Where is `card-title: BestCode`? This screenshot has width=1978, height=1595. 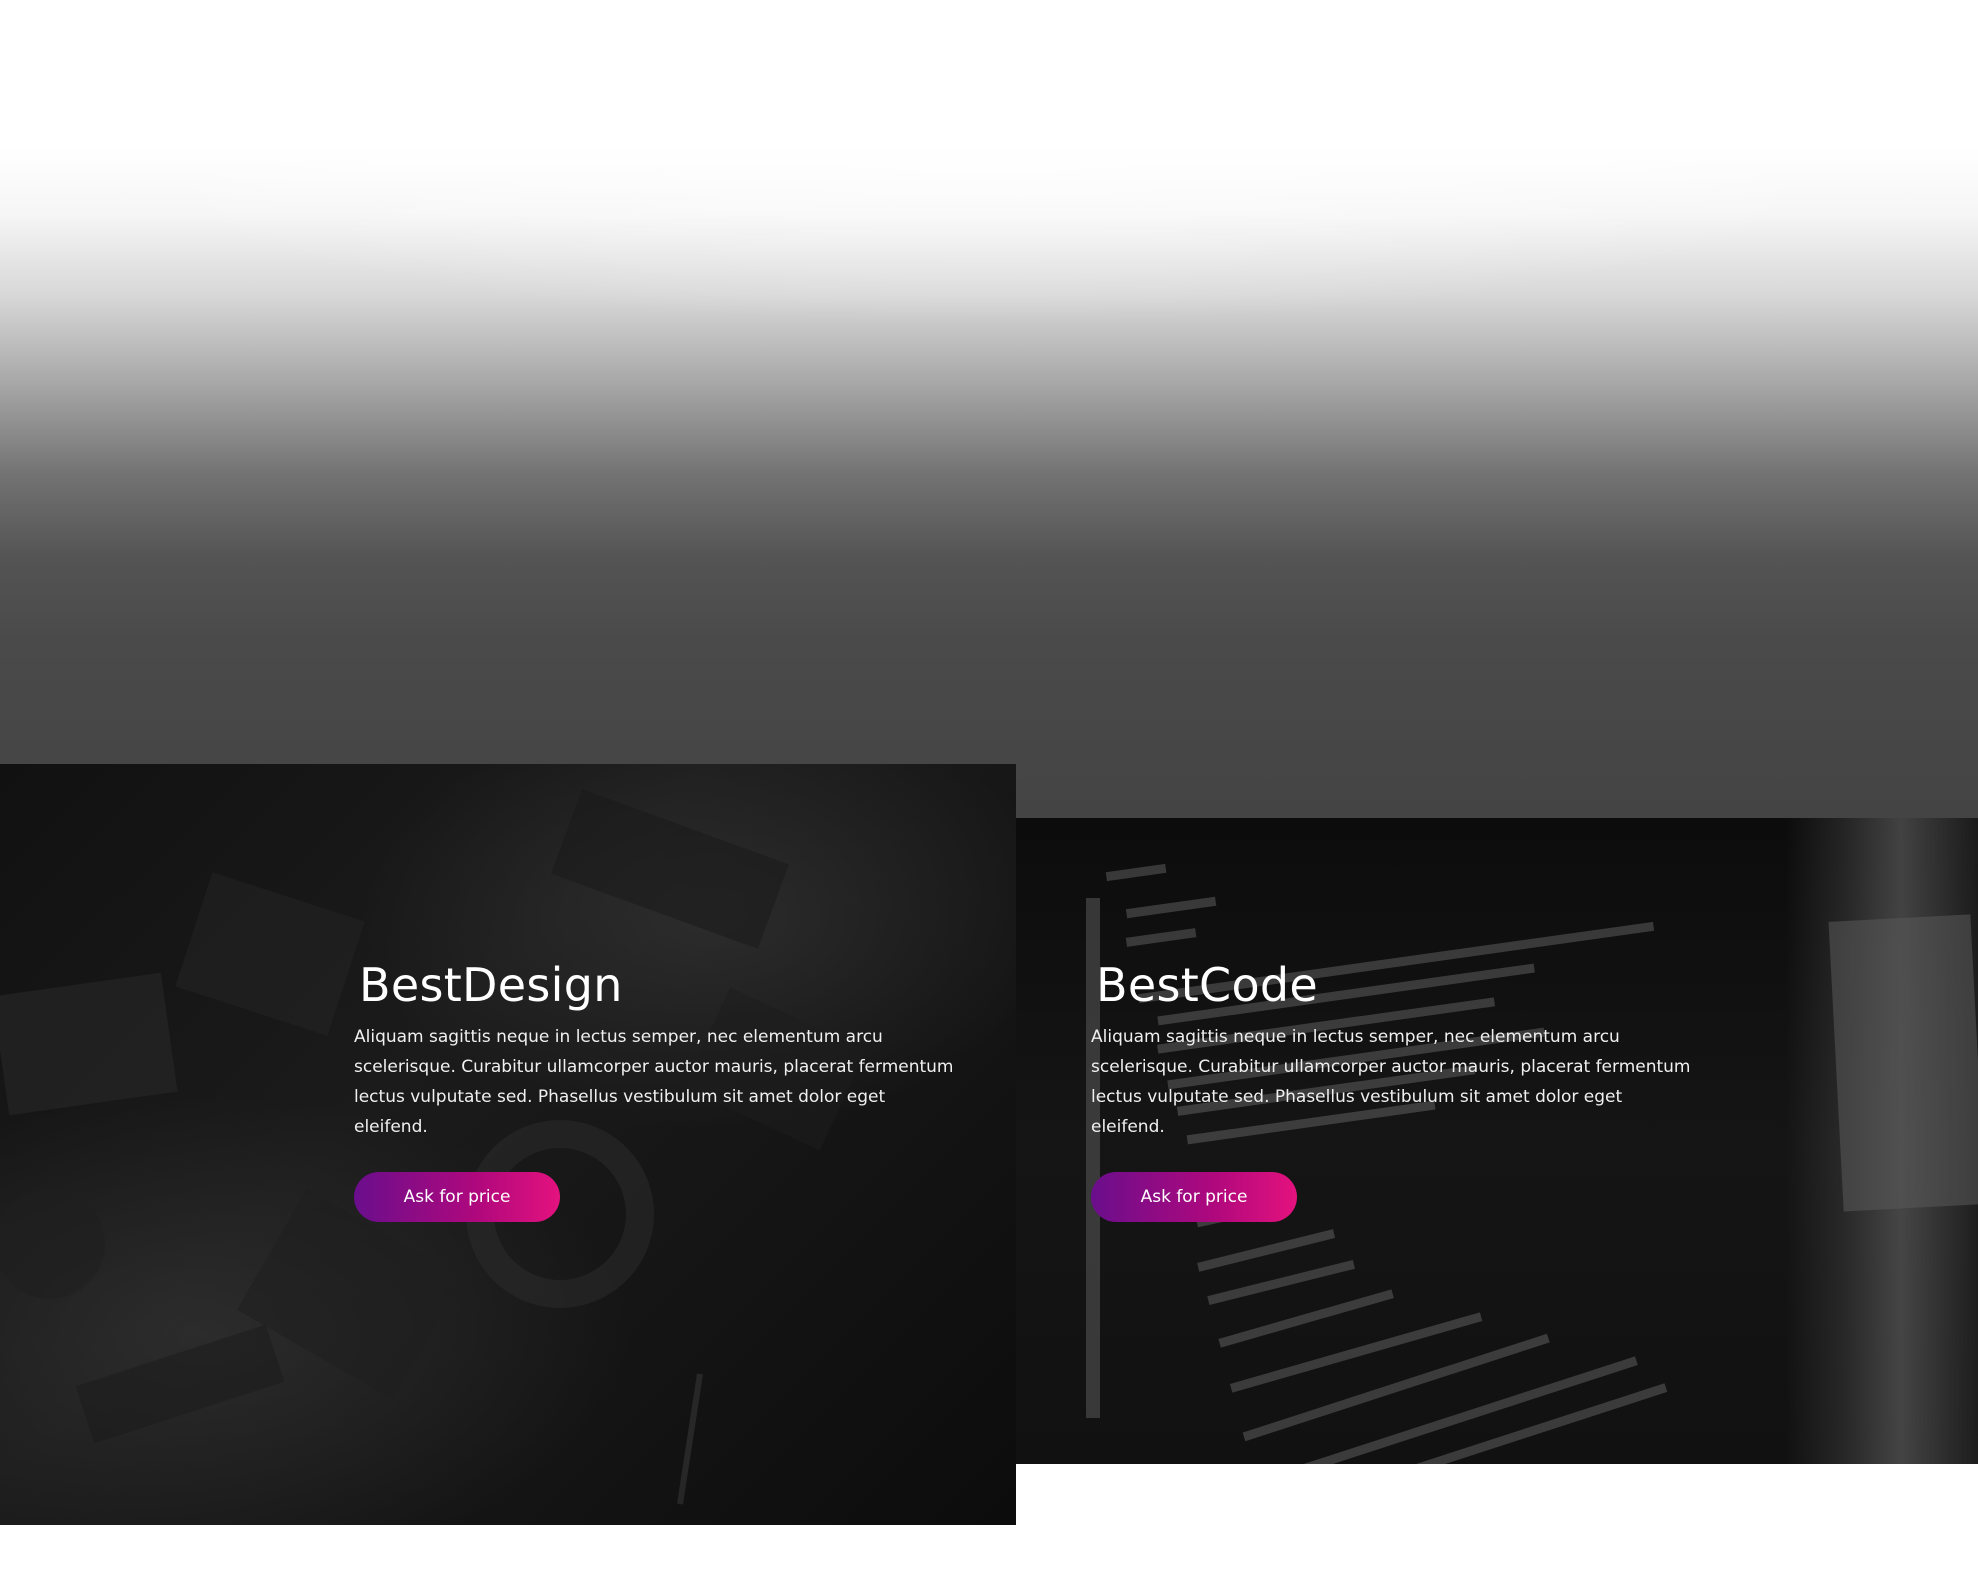
card-title: BestCode is located at coordinates (1207, 985).